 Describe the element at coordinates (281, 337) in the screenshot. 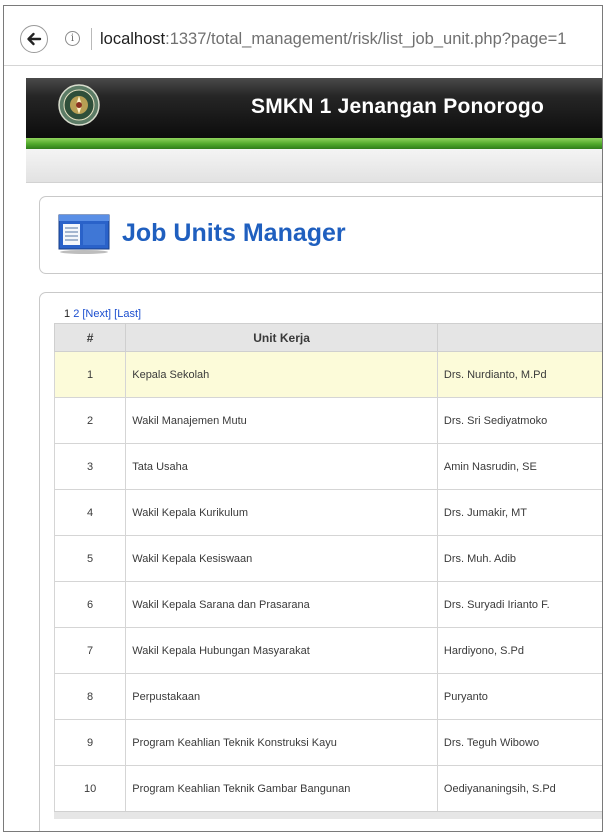

I see `column-header-unit-kerja: Unit Kerja` at that location.